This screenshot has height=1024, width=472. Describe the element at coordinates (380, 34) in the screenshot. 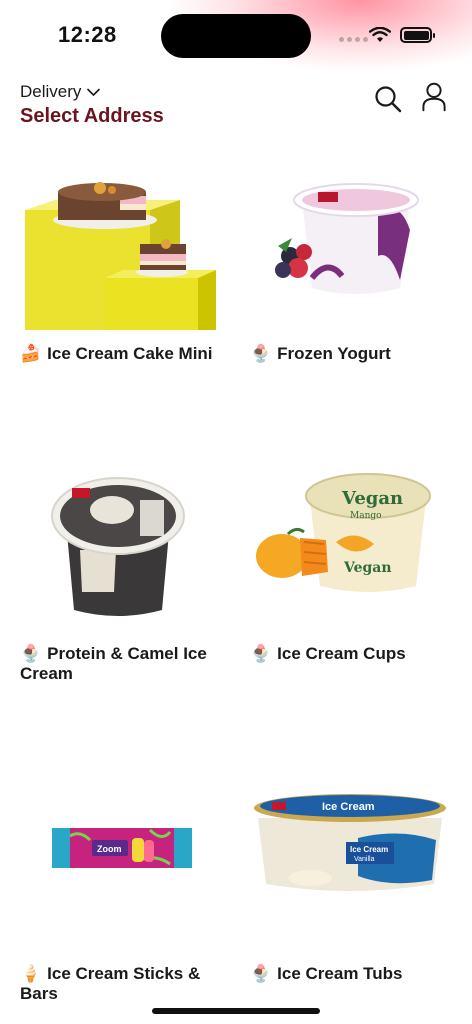

I see `wifi-icon` at that location.